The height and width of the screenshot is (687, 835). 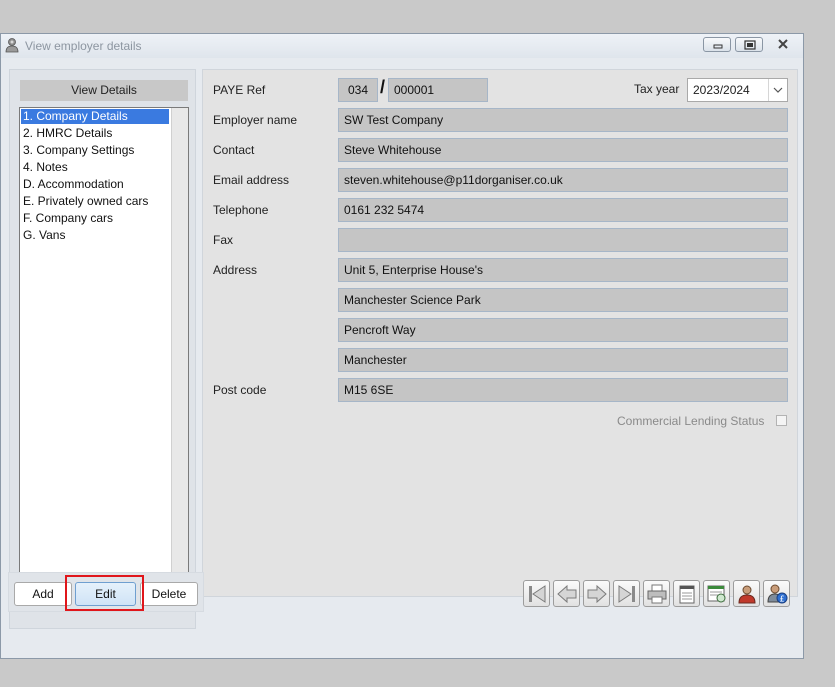 What do you see at coordinates (563, 180) in the screenshot?
I see `email-field: steven.whitehouse@p11dorganiser.co.uk` at bounding box center [563, 180].